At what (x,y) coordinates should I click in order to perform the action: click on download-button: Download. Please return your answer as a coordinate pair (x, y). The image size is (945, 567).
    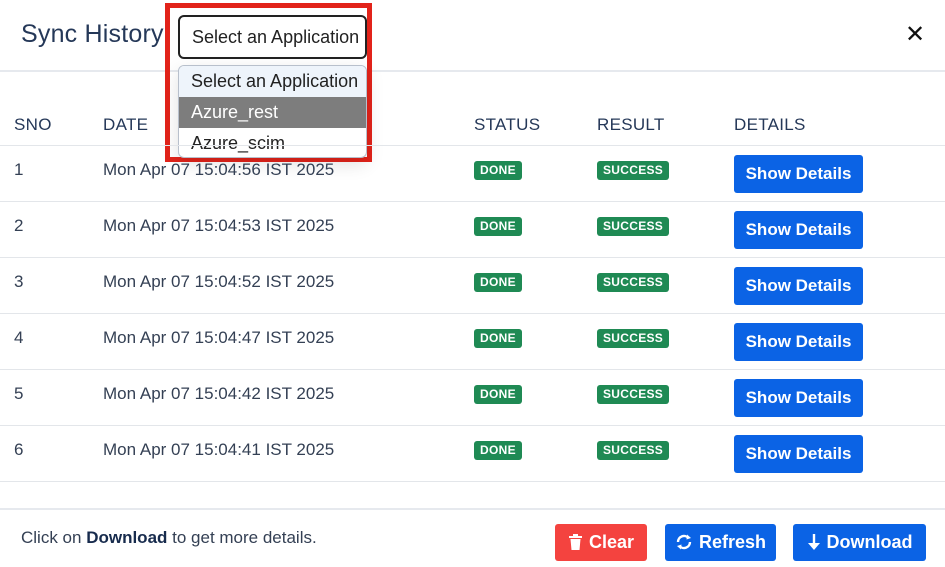
    Looking at the image, I should click on (859, 542).